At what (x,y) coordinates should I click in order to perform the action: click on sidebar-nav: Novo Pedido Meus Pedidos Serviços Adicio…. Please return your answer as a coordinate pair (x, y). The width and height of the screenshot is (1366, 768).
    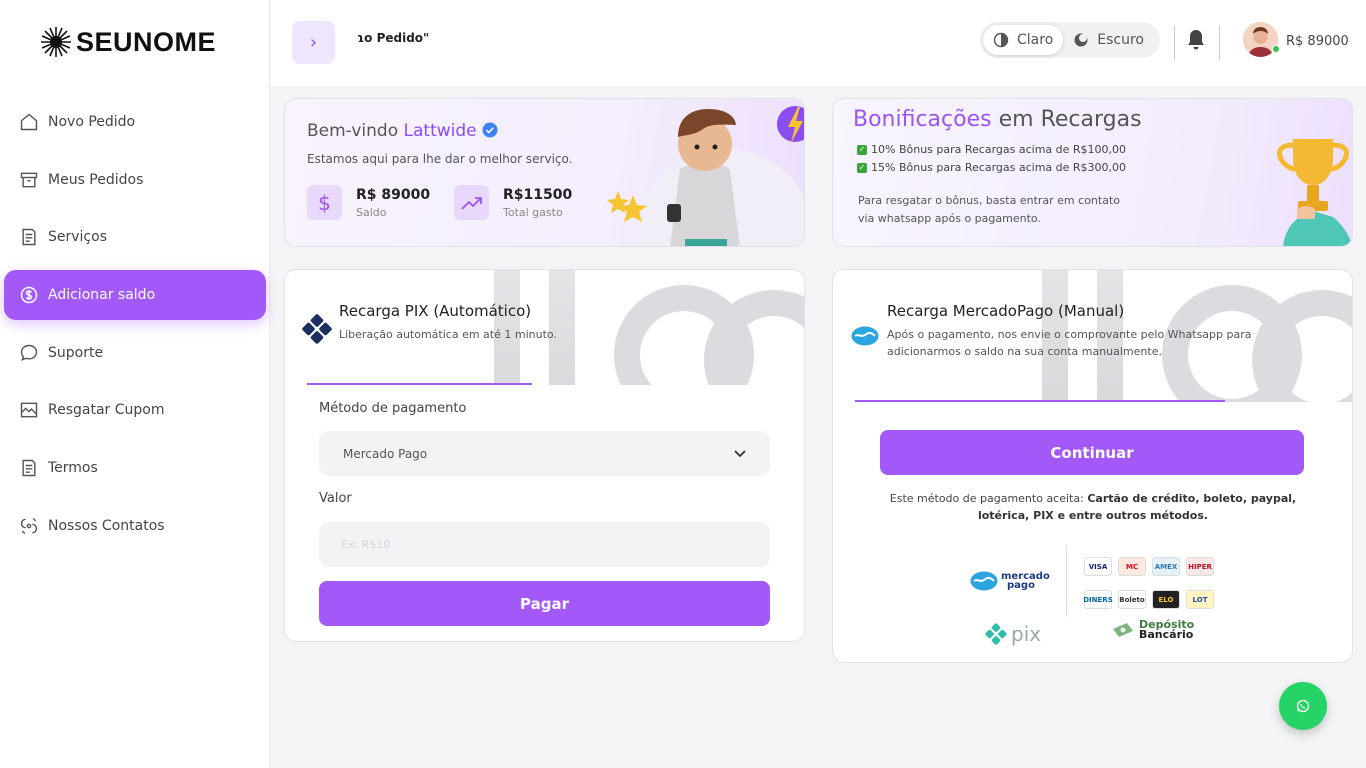
    Looking at the image, I should click on (135, 328).